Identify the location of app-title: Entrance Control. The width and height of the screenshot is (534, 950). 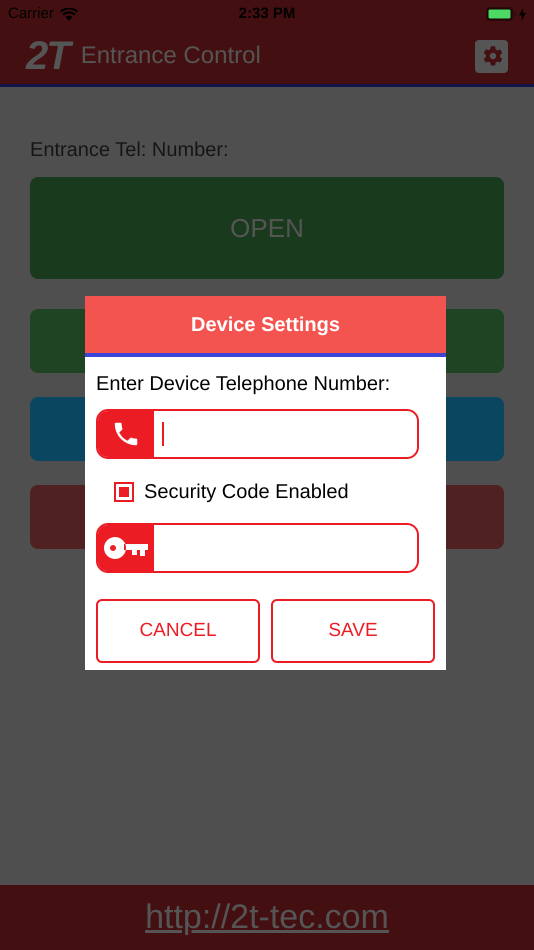
(170, 56).